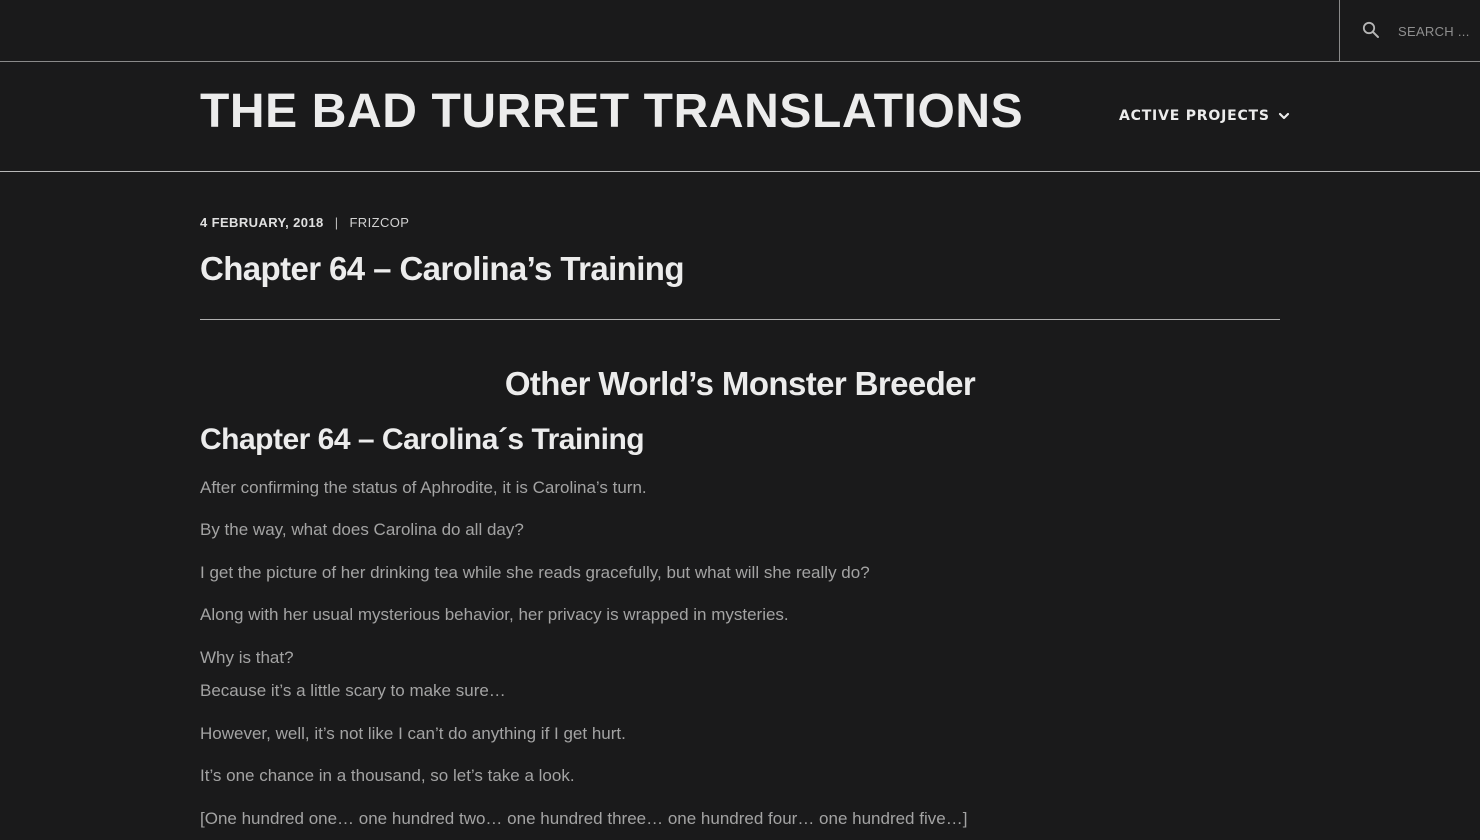 This screenshot has width=1480, height=840. I want to click on search-icon, so click(1371, 30).